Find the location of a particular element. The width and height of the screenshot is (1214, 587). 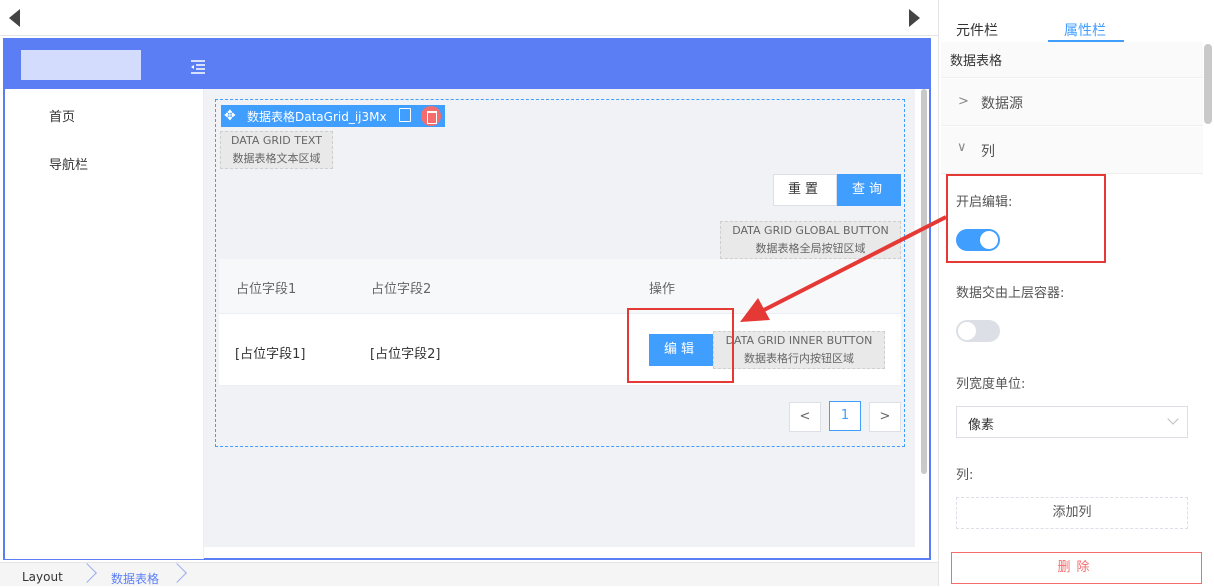

width-unit-select: 像素 is located at coordinates (1072, 422).